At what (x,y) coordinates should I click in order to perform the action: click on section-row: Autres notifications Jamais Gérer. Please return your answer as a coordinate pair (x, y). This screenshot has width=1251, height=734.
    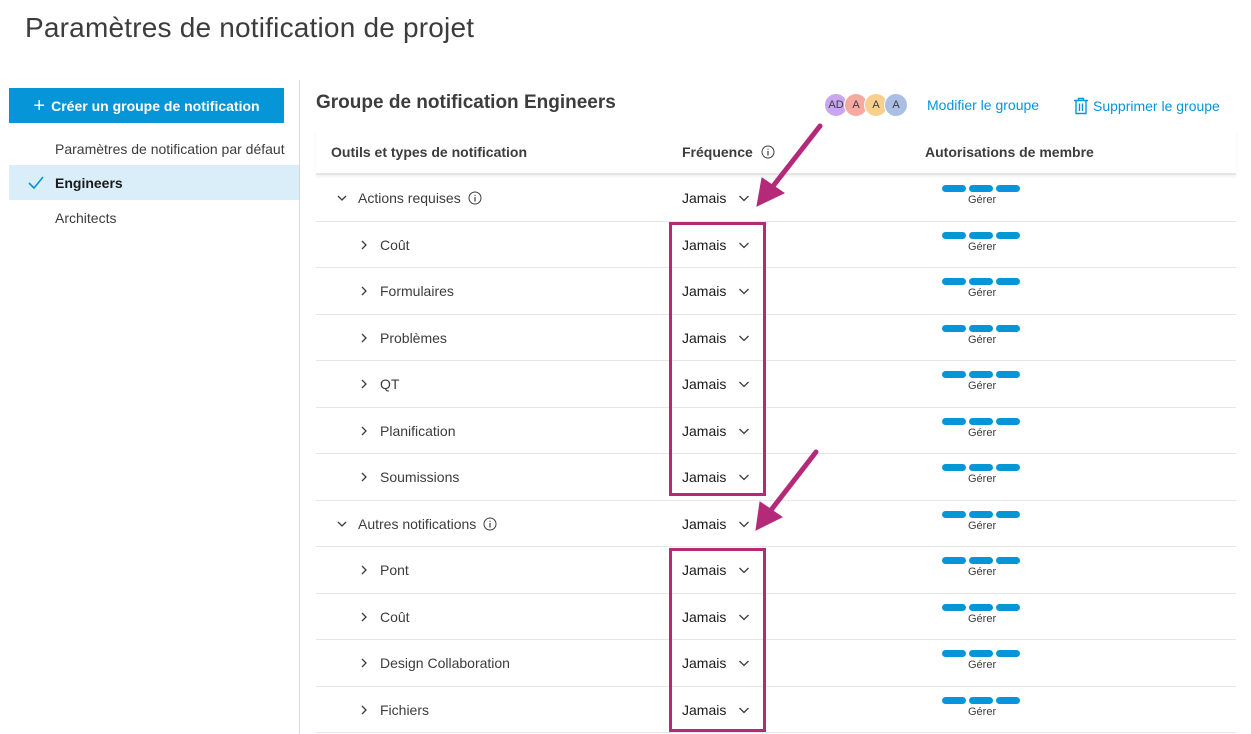
    Looking at the image, I should click on (776, 524).